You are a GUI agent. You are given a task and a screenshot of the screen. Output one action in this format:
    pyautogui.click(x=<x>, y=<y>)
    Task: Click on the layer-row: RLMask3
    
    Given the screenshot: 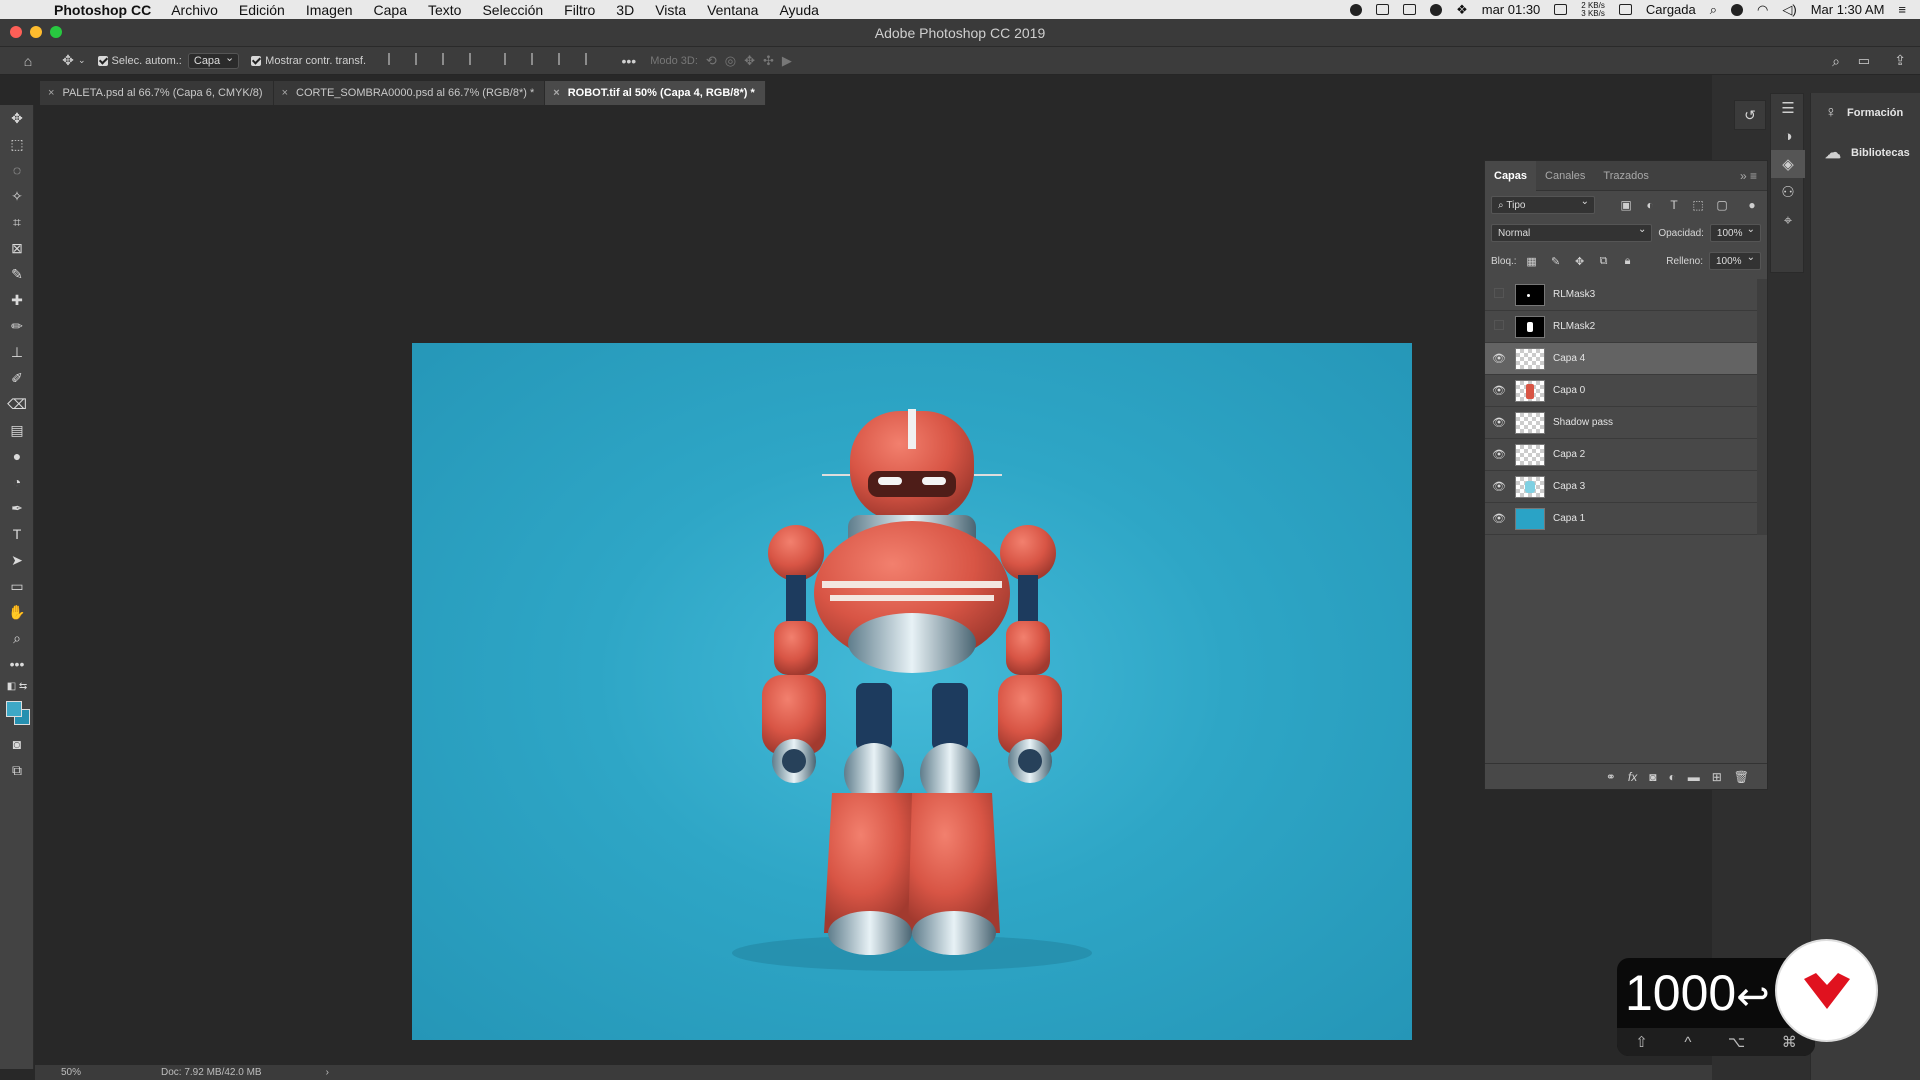 What is the action you would take?
    pyautogui.click(x=1621, y=295)
    